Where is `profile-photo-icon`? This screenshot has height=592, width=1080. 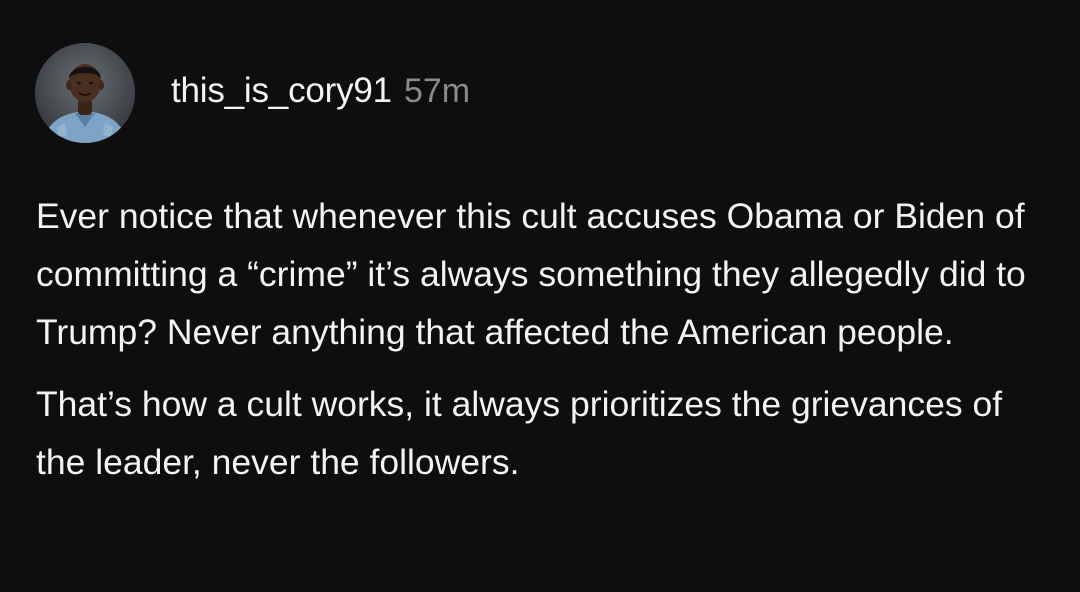 profile-photo-icon is located at coordinates (85, 93).